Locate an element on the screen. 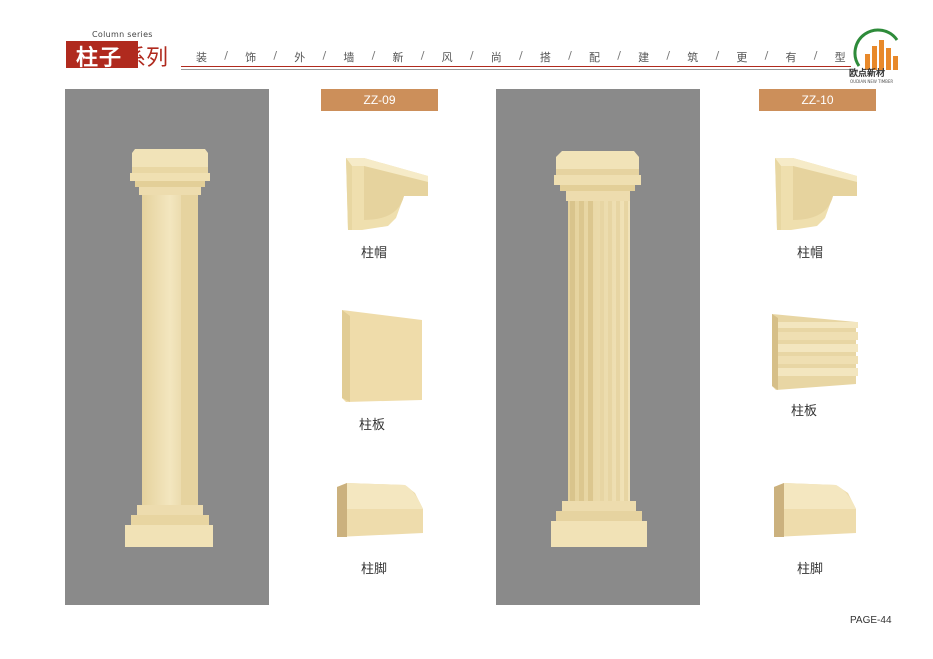 The image size is (933, 659). tagline-char: 尚 is located at coordinates (496, 57).